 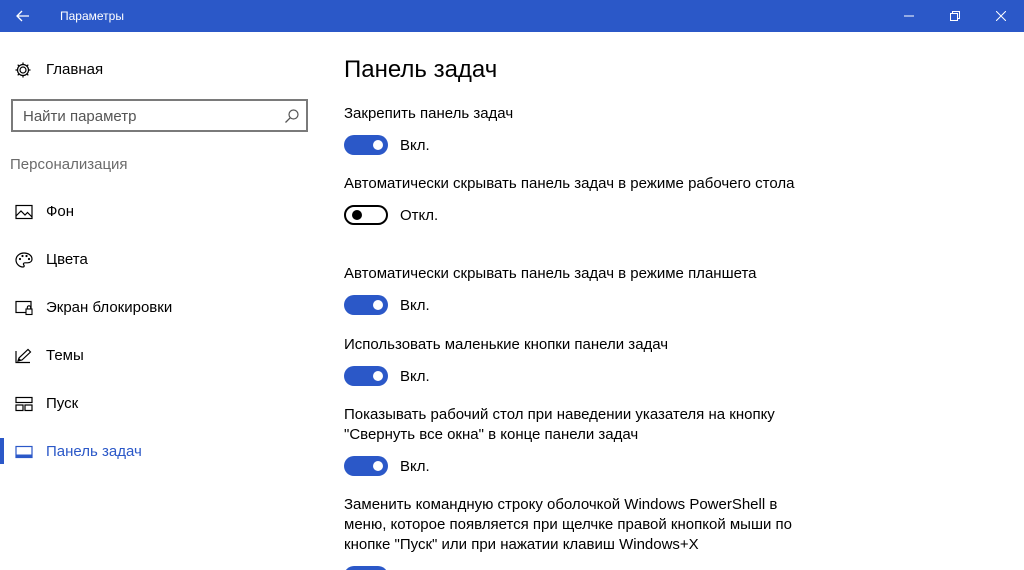 I want to click on restore-button, so click(x=955, y=16).